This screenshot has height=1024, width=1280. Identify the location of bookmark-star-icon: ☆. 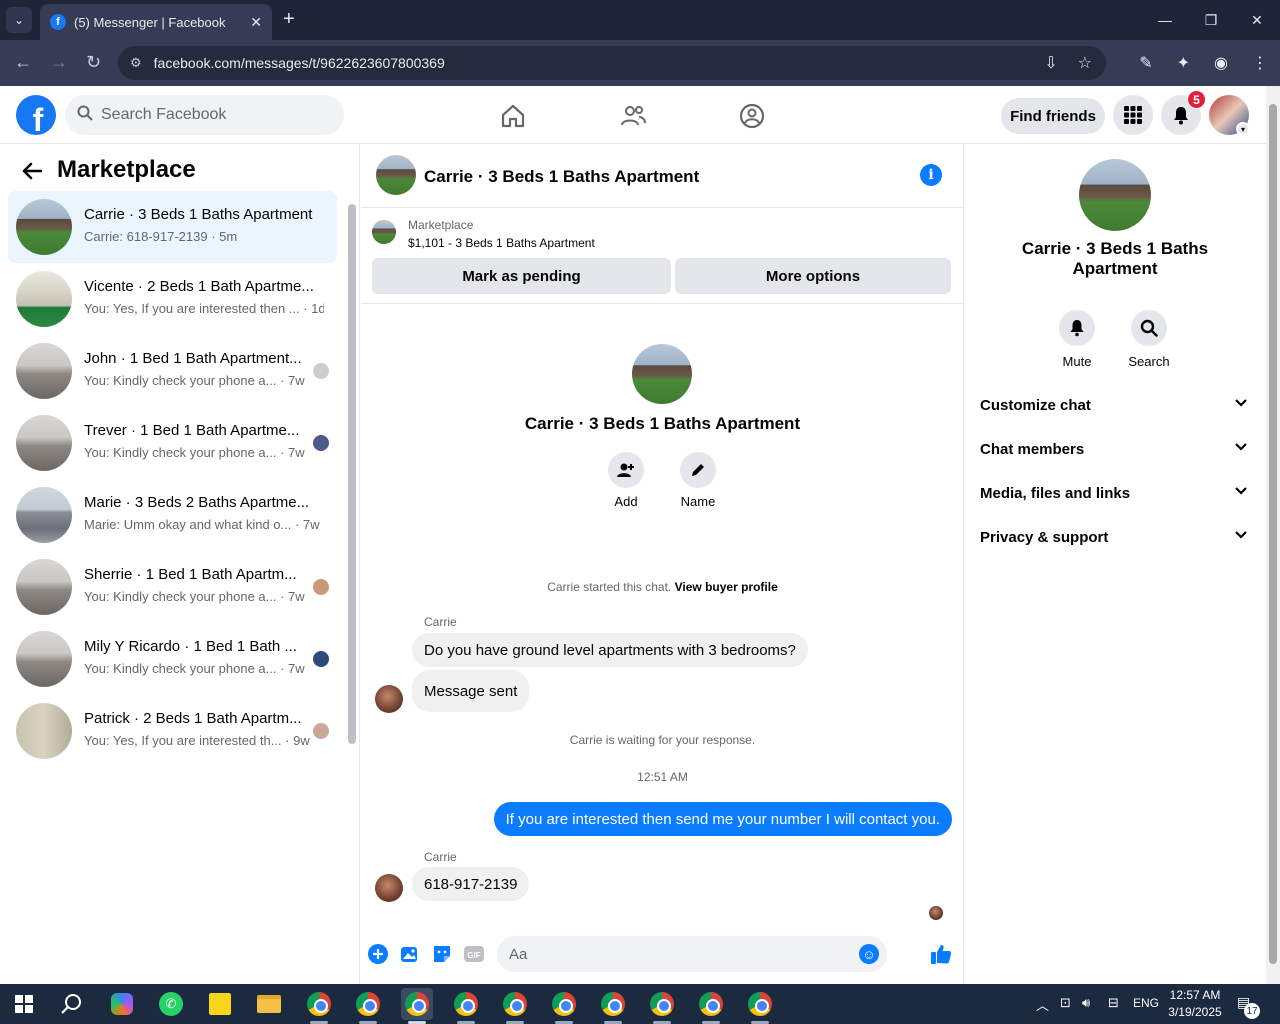
(1085, 63).